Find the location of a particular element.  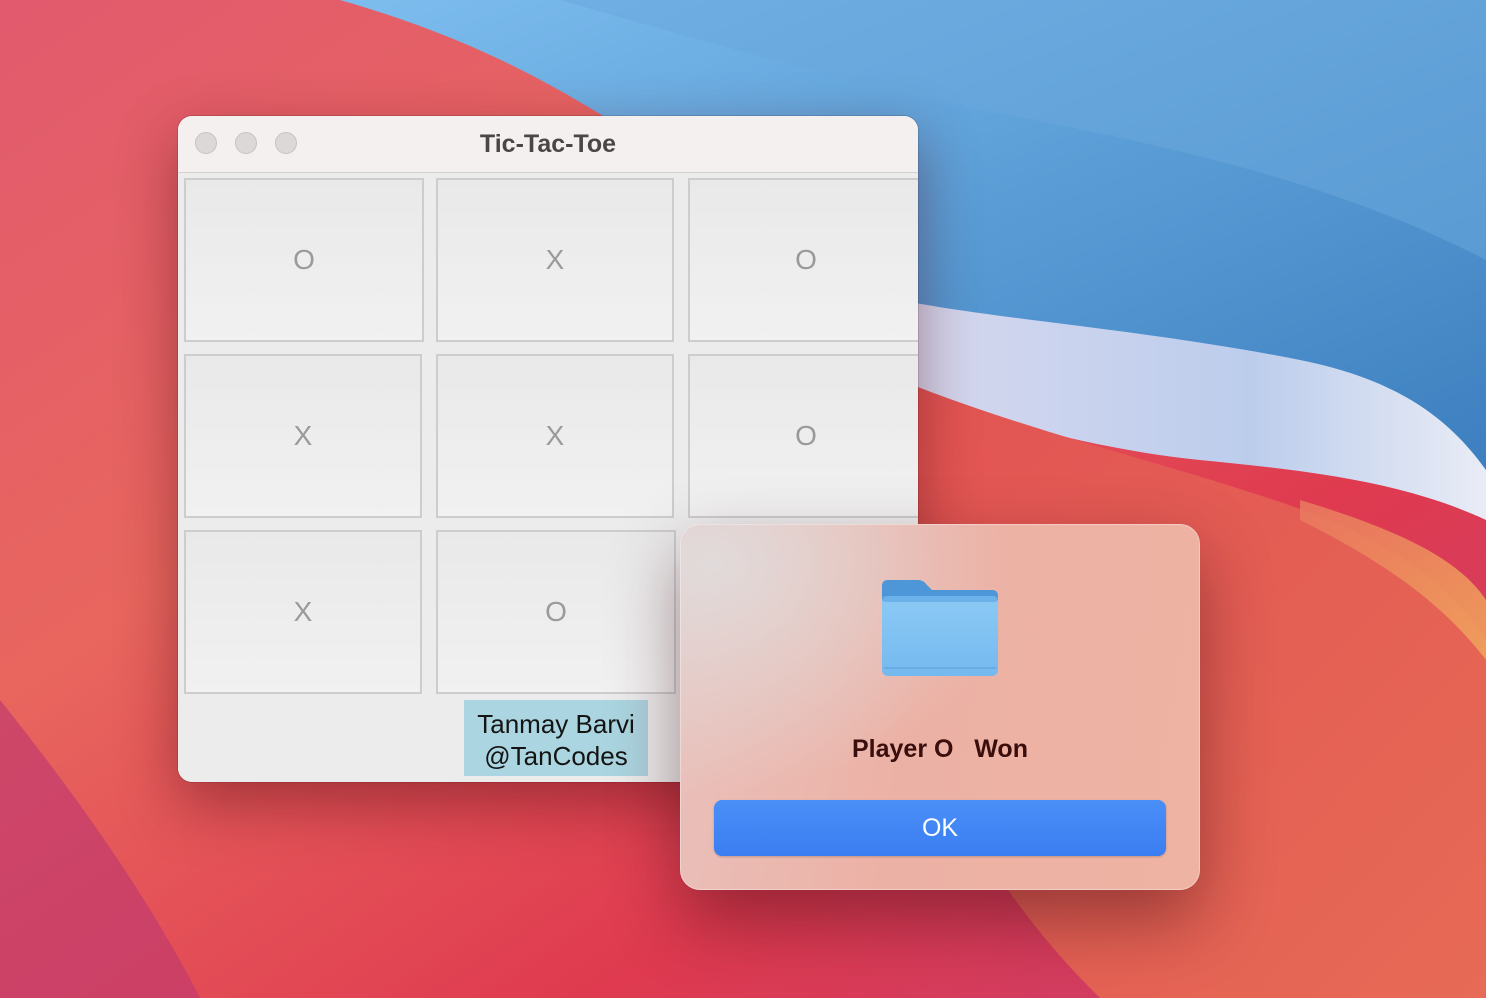

alert-dialog: Player O Won OK is located at coordinates (940, 707).